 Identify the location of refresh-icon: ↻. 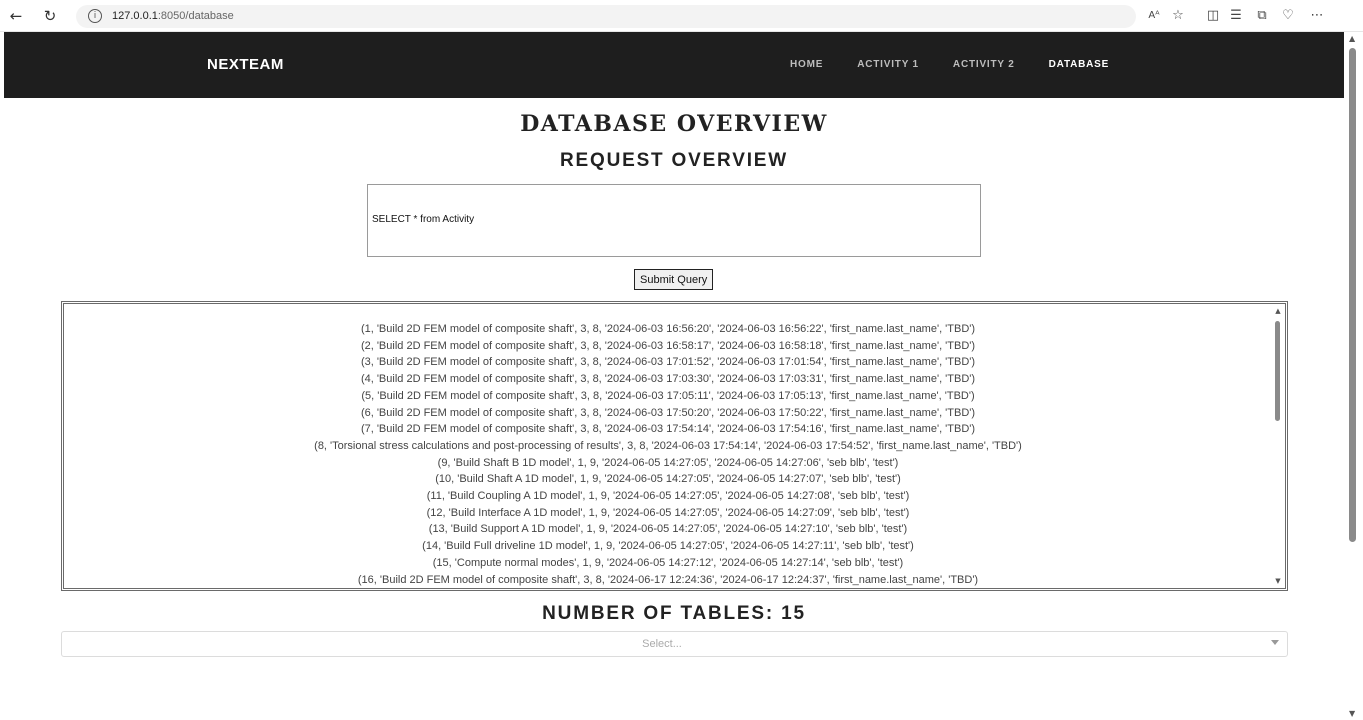
(50, 16).